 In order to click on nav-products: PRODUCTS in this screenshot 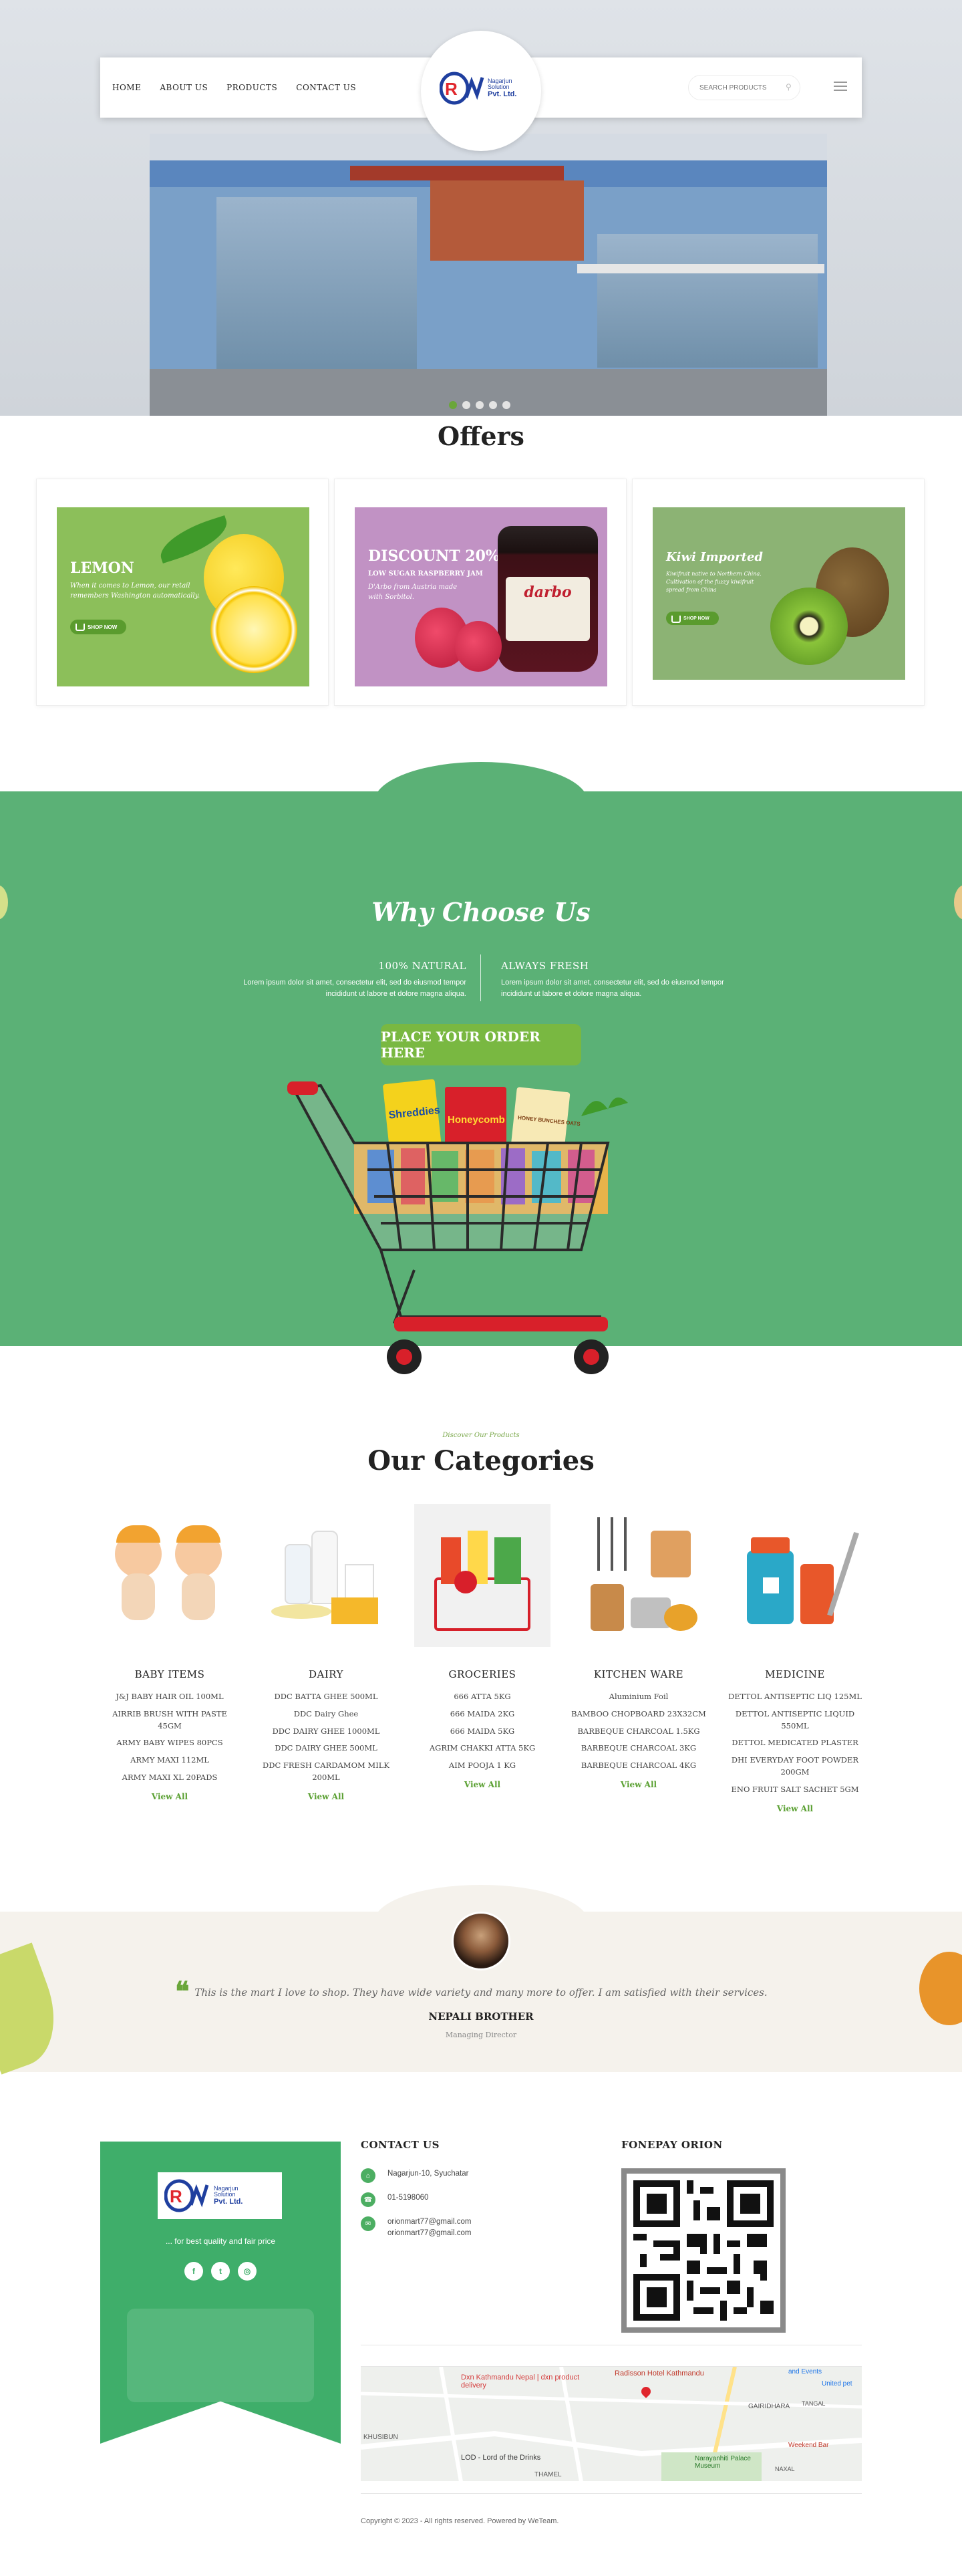, I will do `click(251, 88)`.